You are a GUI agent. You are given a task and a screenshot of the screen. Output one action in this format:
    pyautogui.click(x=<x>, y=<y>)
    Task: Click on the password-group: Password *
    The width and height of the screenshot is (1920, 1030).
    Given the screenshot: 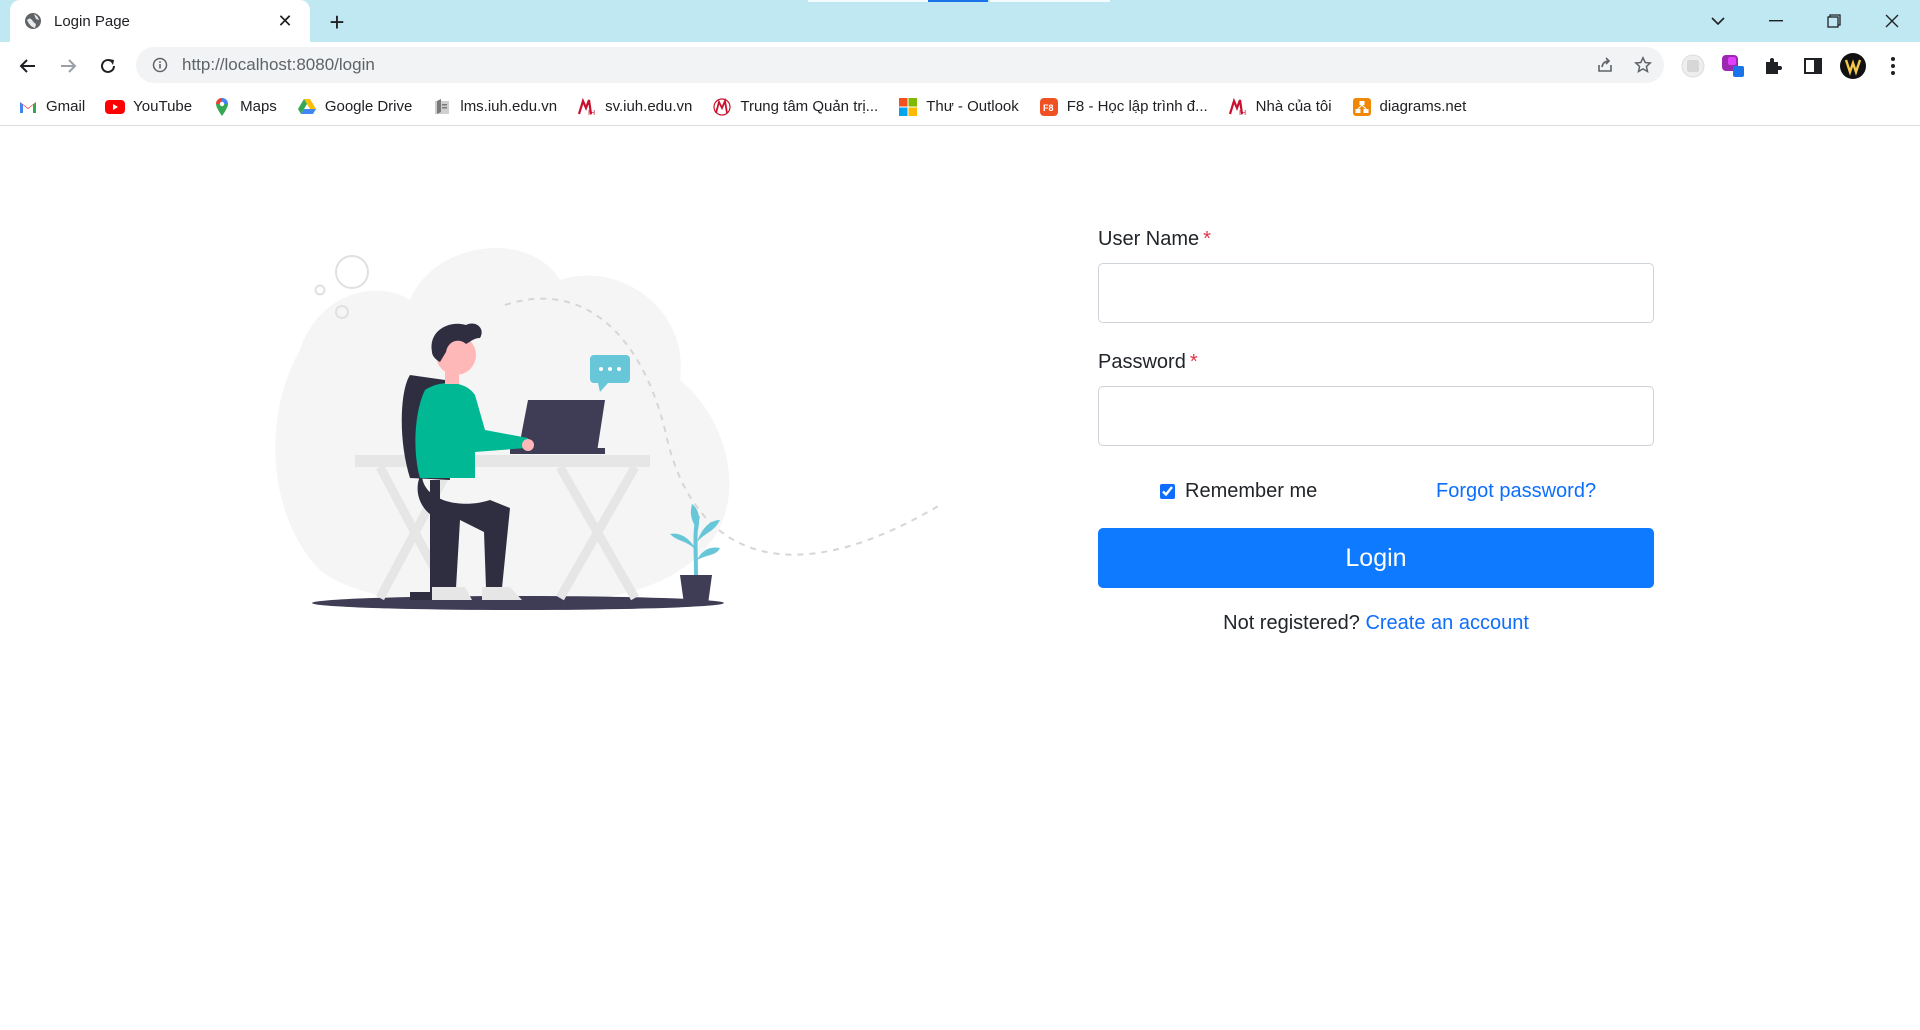 What is the action you would take?
    pyautogui.click(x=1376, y=398)
    